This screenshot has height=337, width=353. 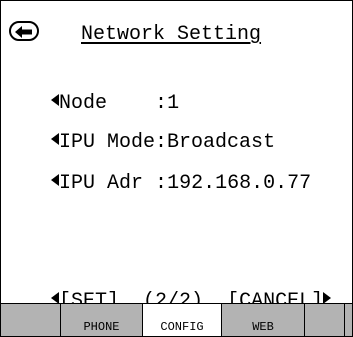 I want to click on field-row-ipu-adr: IPU Adr :192.168.0.77, so click(x=157, y=167).